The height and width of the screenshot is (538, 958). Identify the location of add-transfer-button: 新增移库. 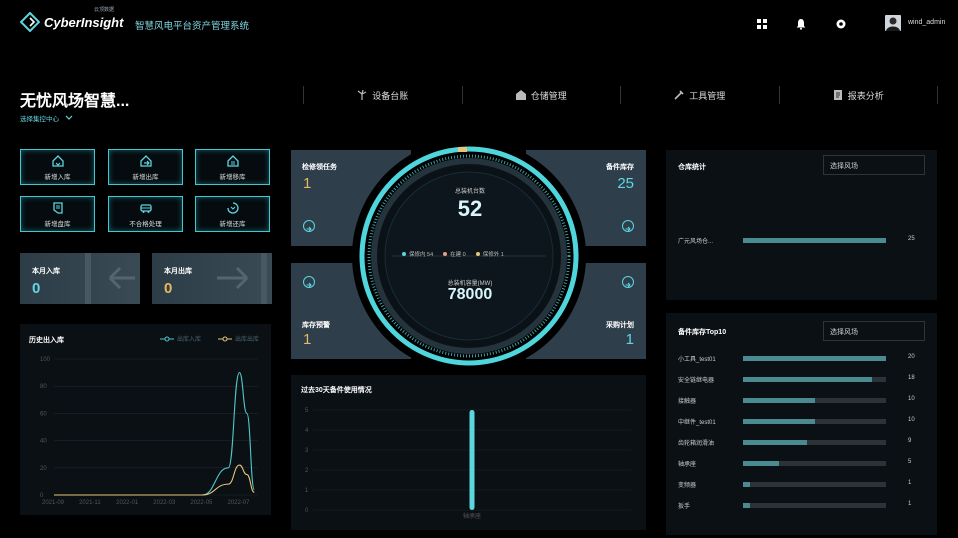
(232, 167).